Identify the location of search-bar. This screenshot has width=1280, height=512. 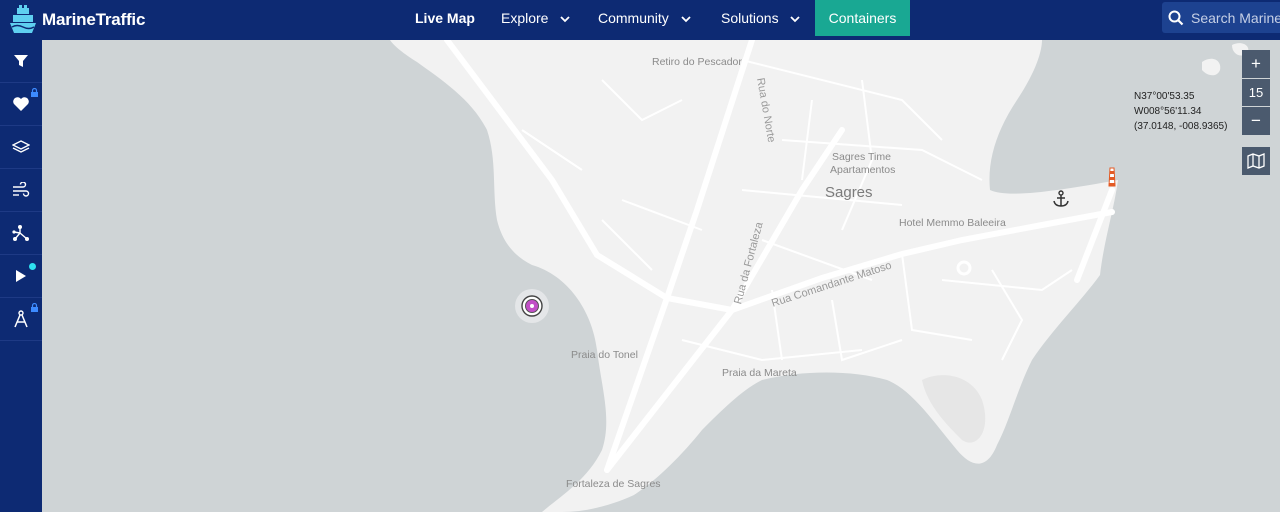
(1221, 17).